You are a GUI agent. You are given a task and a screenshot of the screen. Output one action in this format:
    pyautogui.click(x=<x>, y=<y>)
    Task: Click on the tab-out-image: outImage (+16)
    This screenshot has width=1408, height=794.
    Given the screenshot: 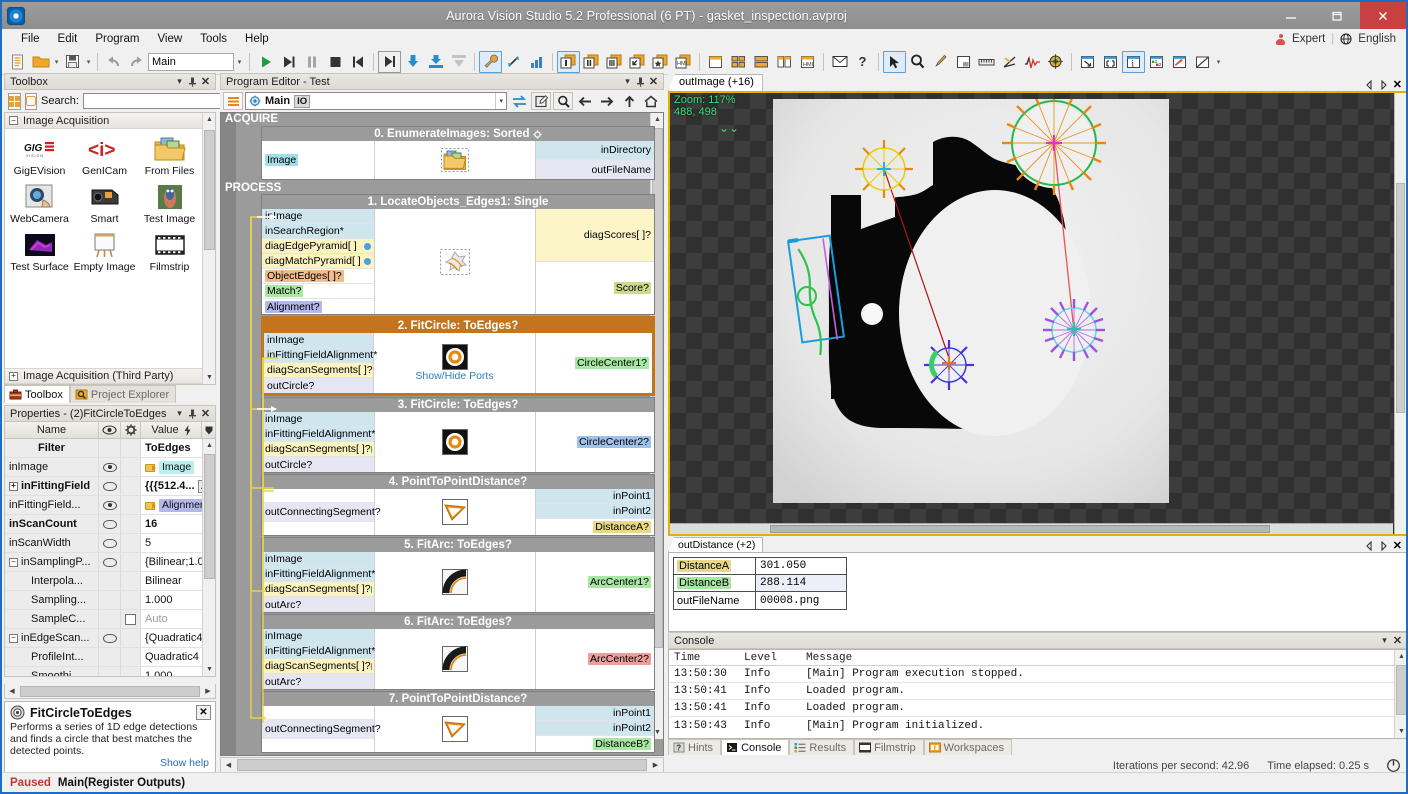 What is the action you would take?
    pyautogui.click(x=715, y=82)
    